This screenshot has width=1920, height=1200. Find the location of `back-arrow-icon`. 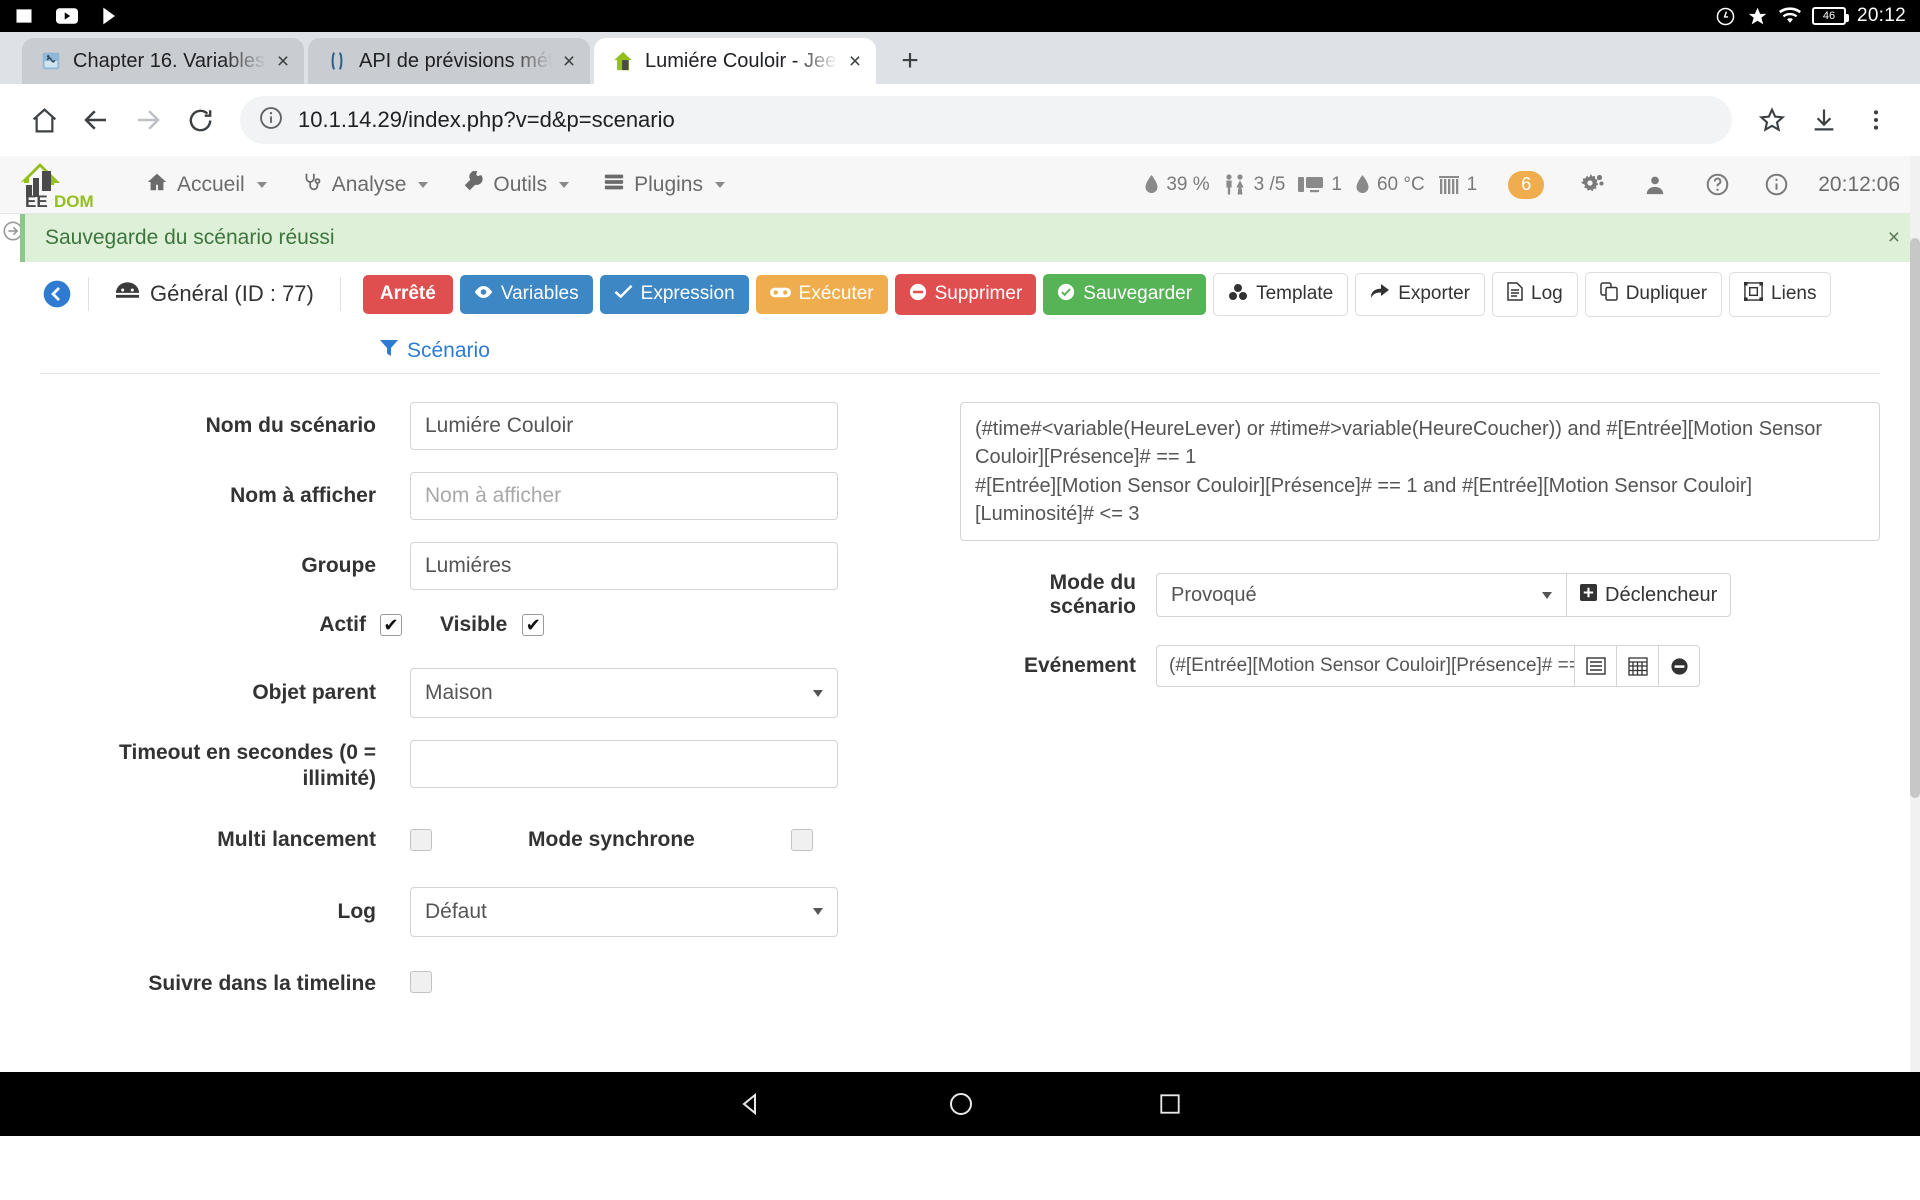

back-arrow-icon is located at coordinates (96, 120).